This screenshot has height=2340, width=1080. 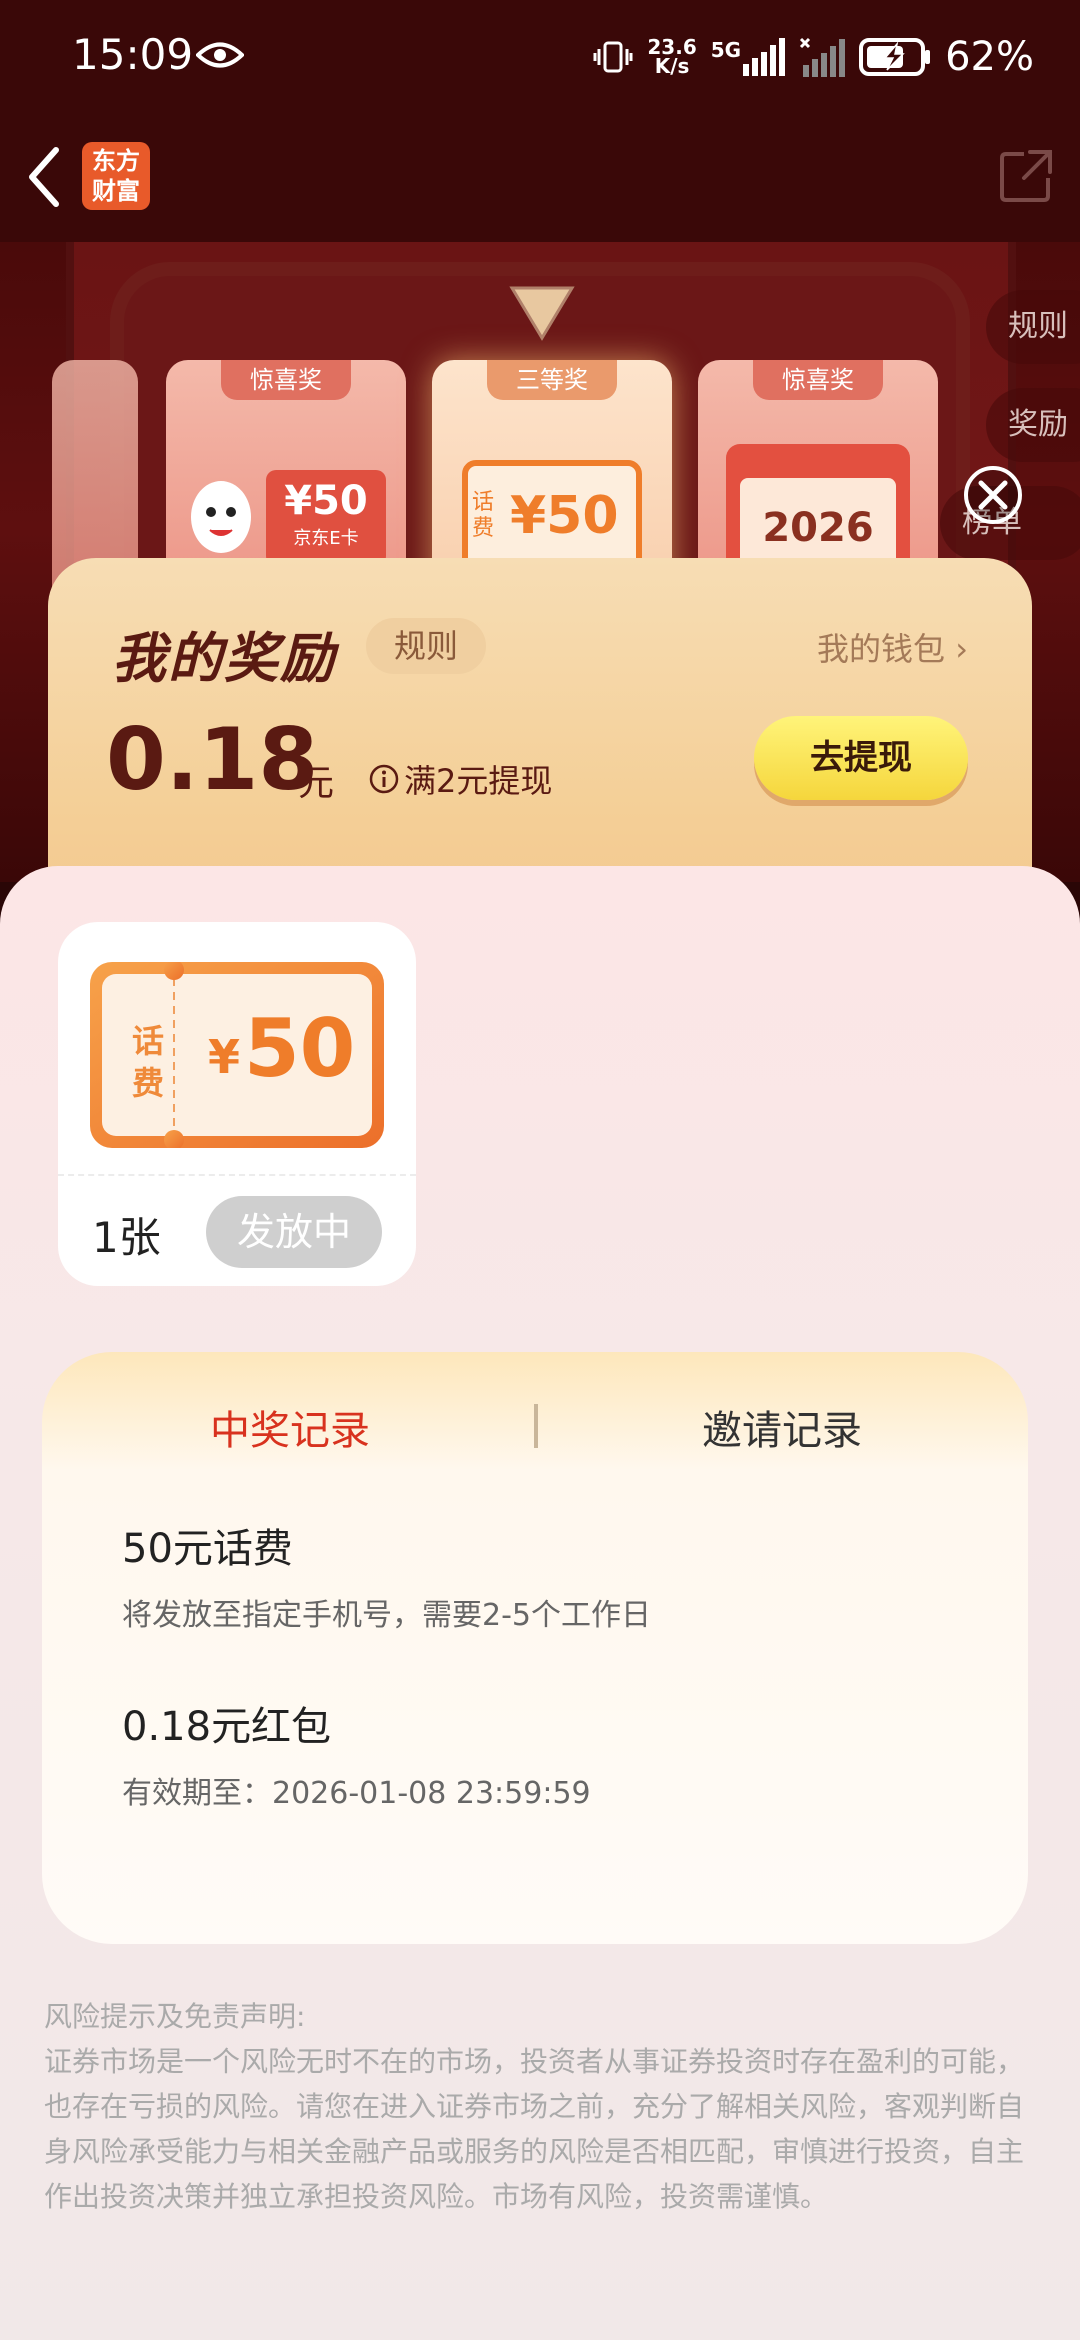 I want to click on reward-amount: 0.18, so click(x=212, y=760).